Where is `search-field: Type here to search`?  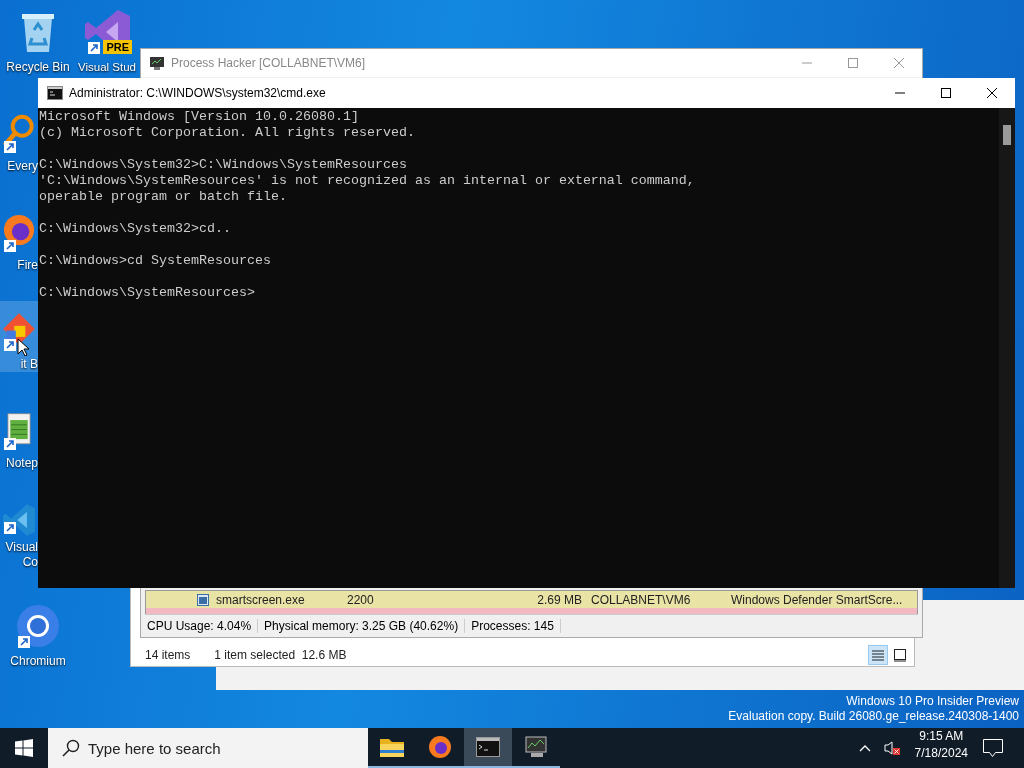
search-field: Type here to search is located at coordinates (208, 748).